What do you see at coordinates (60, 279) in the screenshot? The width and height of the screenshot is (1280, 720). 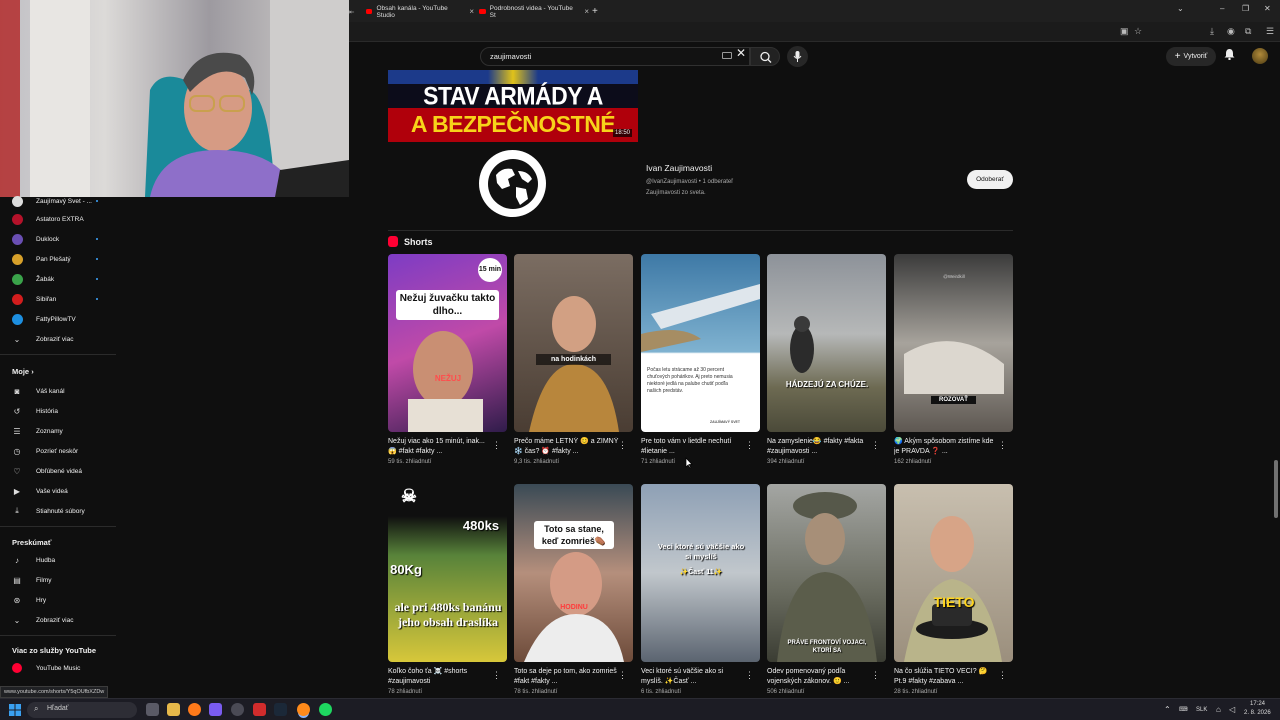 I see `sidebar-item-subscription: Žabák` at bounding box center [60, 279].